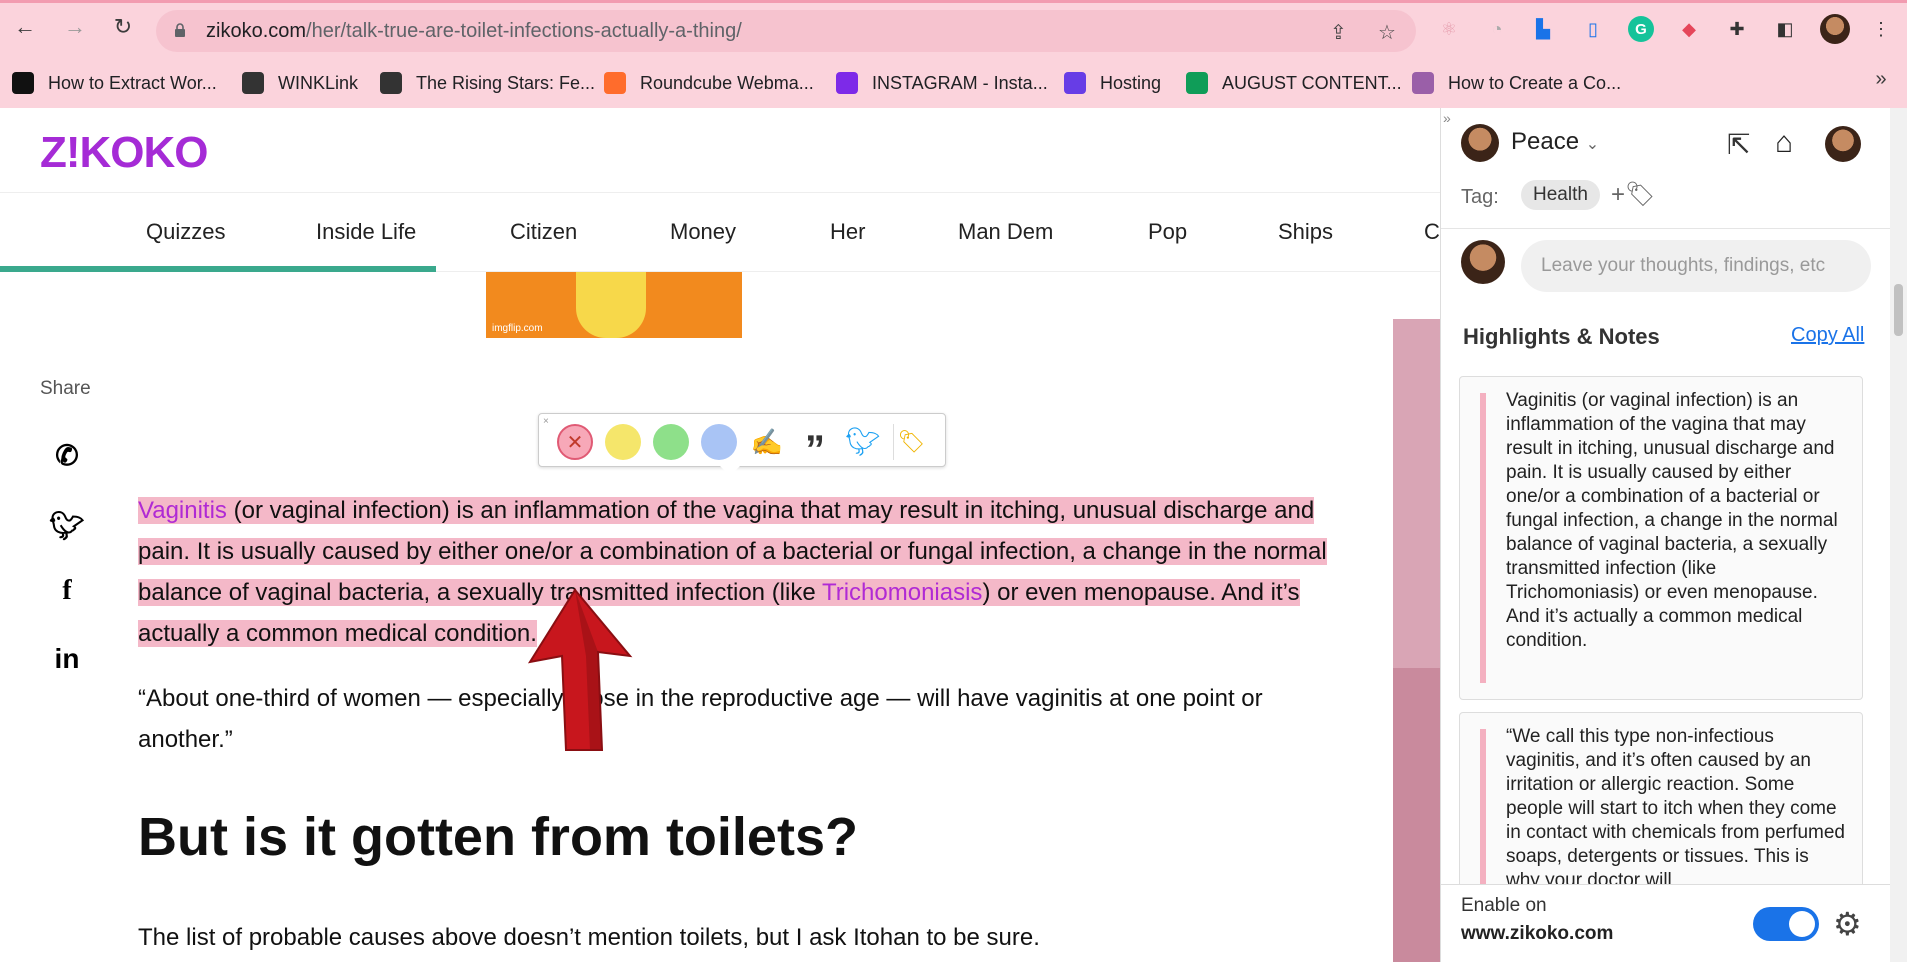 The image size is (1907, 962). What do you see at coordinates (671, 442) in the screenshot?
I see `green-color-button` at bounding box center [671, 442].